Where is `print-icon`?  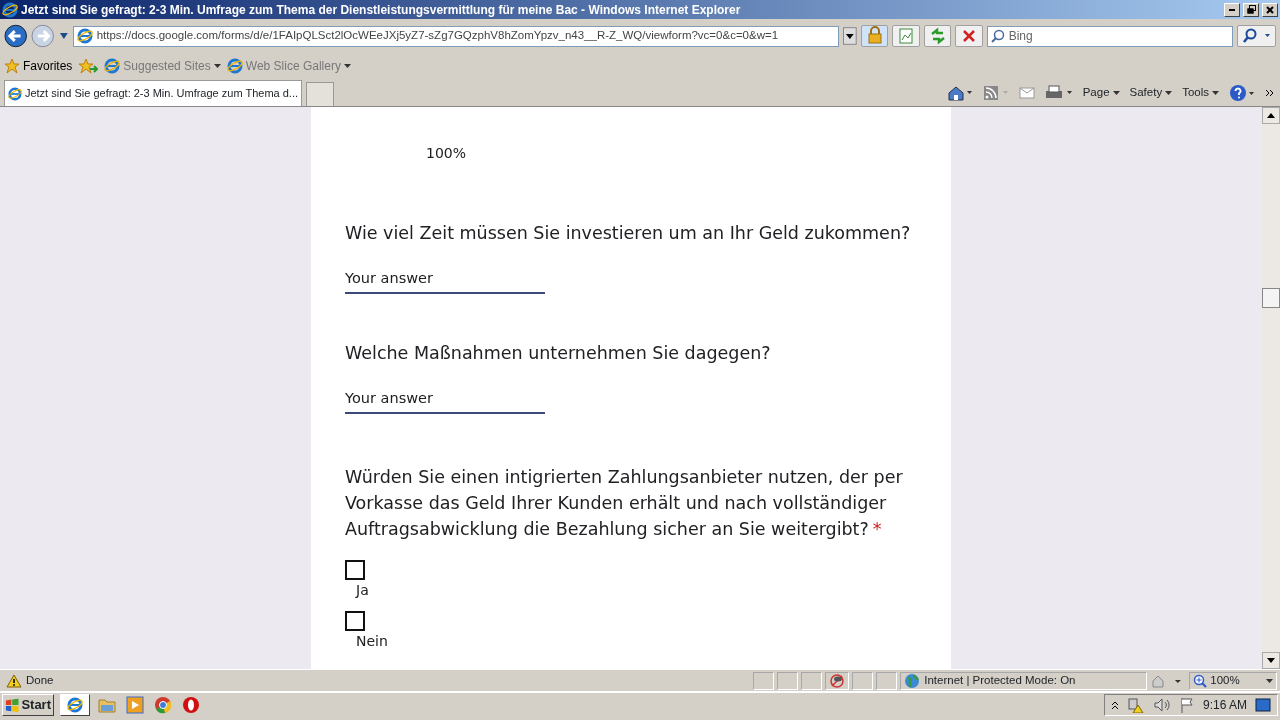 print-icon is located at coordinates (1058, 93).